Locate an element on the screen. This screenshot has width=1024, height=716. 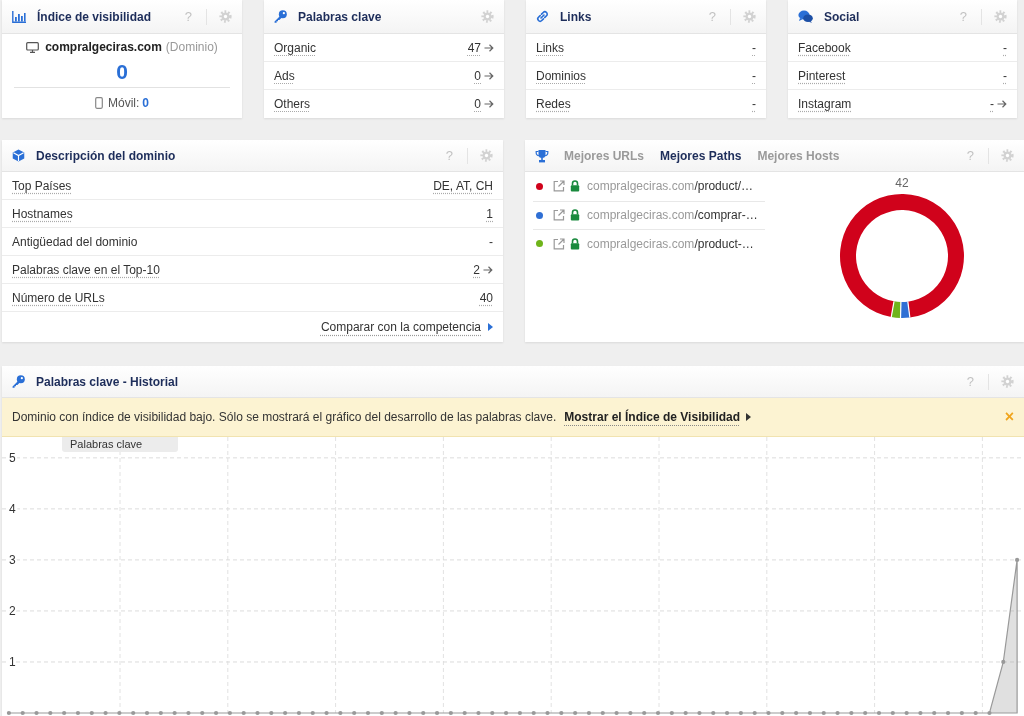
mobile-label: Móvil: is located at coordinates (124, 103).